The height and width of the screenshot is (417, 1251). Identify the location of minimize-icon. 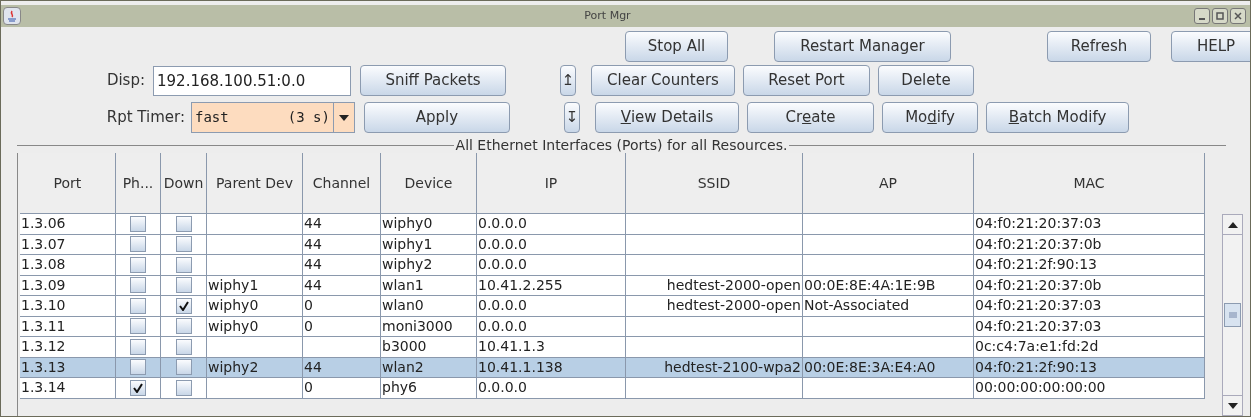
(1202, 16).